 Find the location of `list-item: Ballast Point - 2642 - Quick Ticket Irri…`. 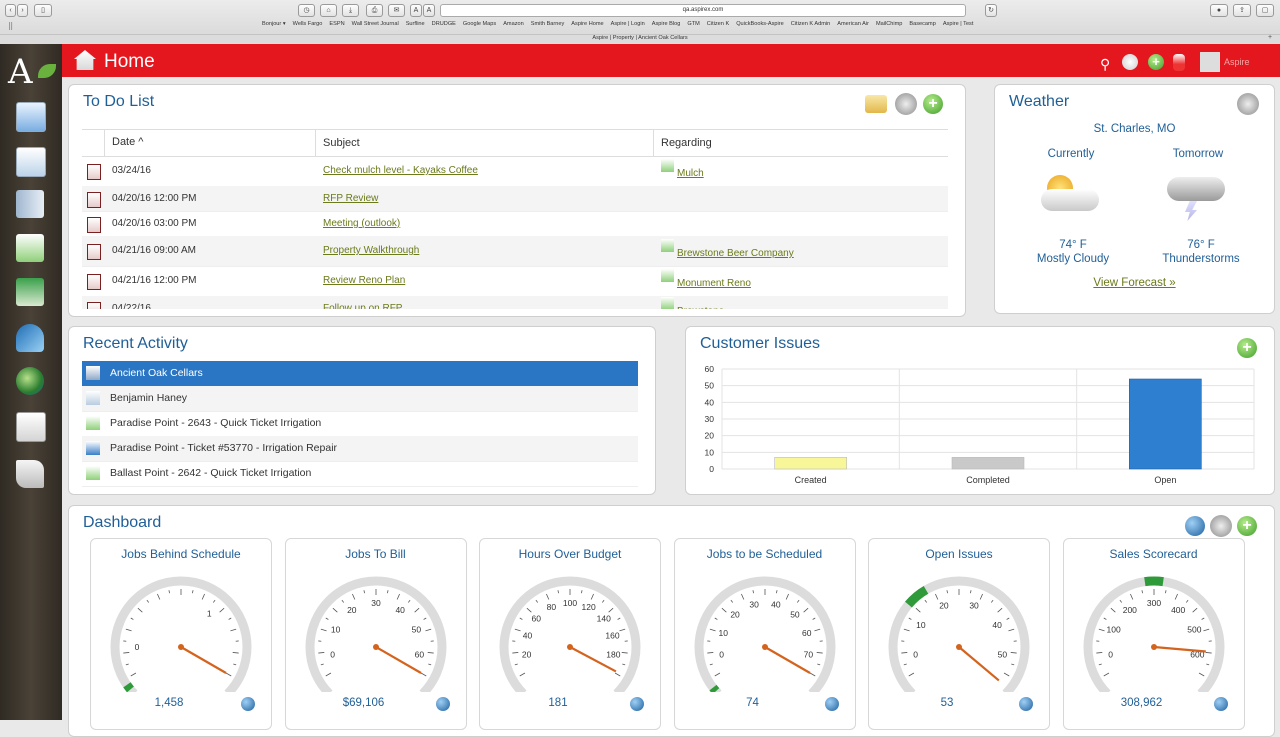

list-item: Ballast Point - 2642 - Quick Ticket Irri… is located at coordinates (360, 474).